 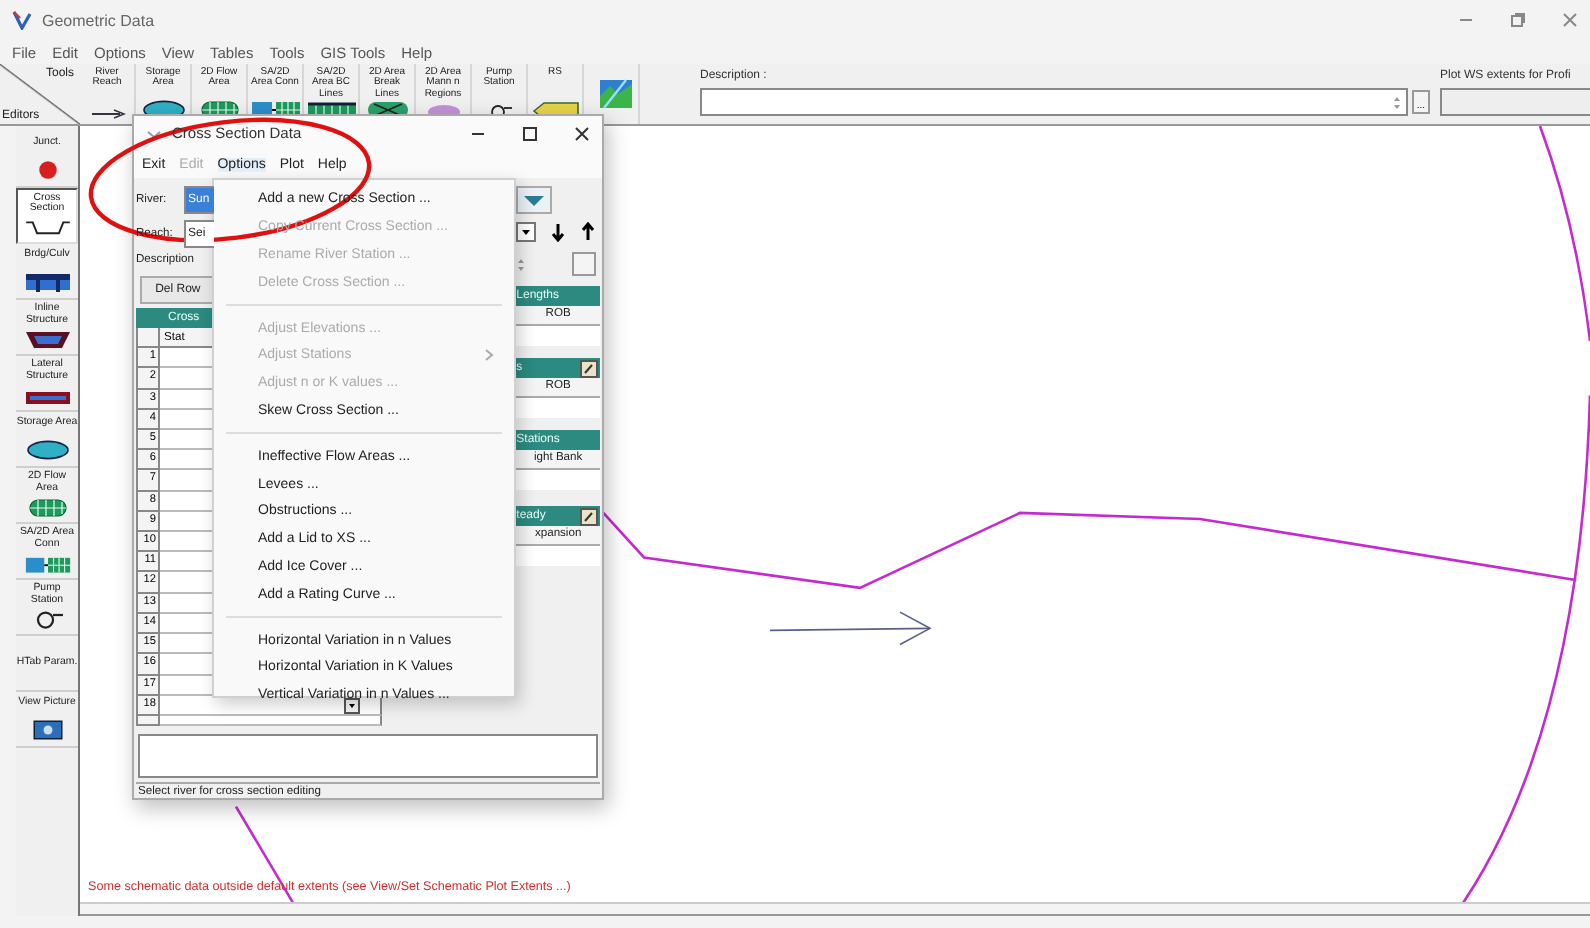 I want to click on window-title: Geometric Data, so click(x=99, y=20).